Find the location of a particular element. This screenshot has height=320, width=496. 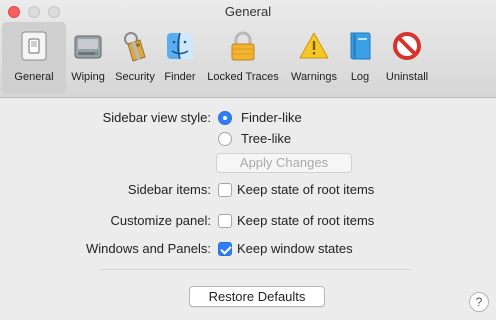

tab-label: Locked Traces is located at coordinates (243, 77).